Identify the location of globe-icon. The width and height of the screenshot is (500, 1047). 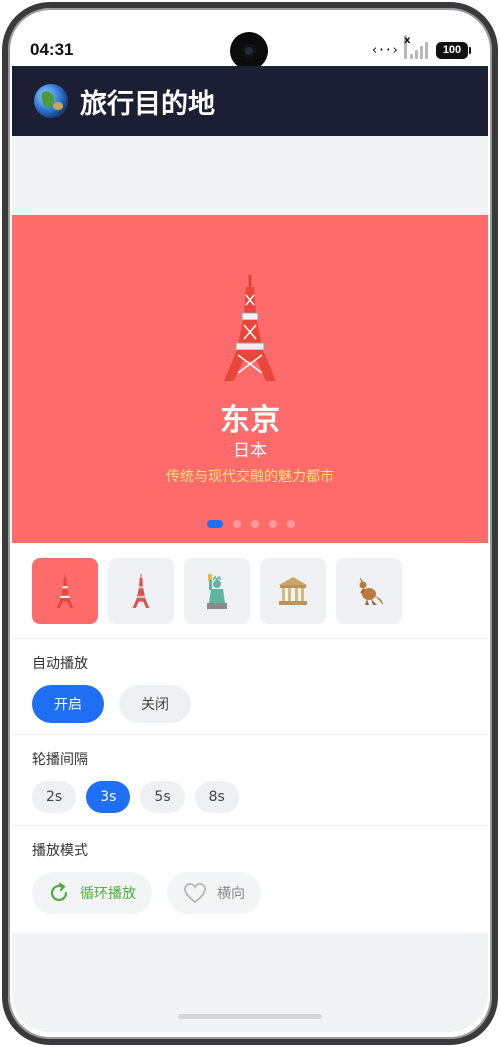
(51, 101).